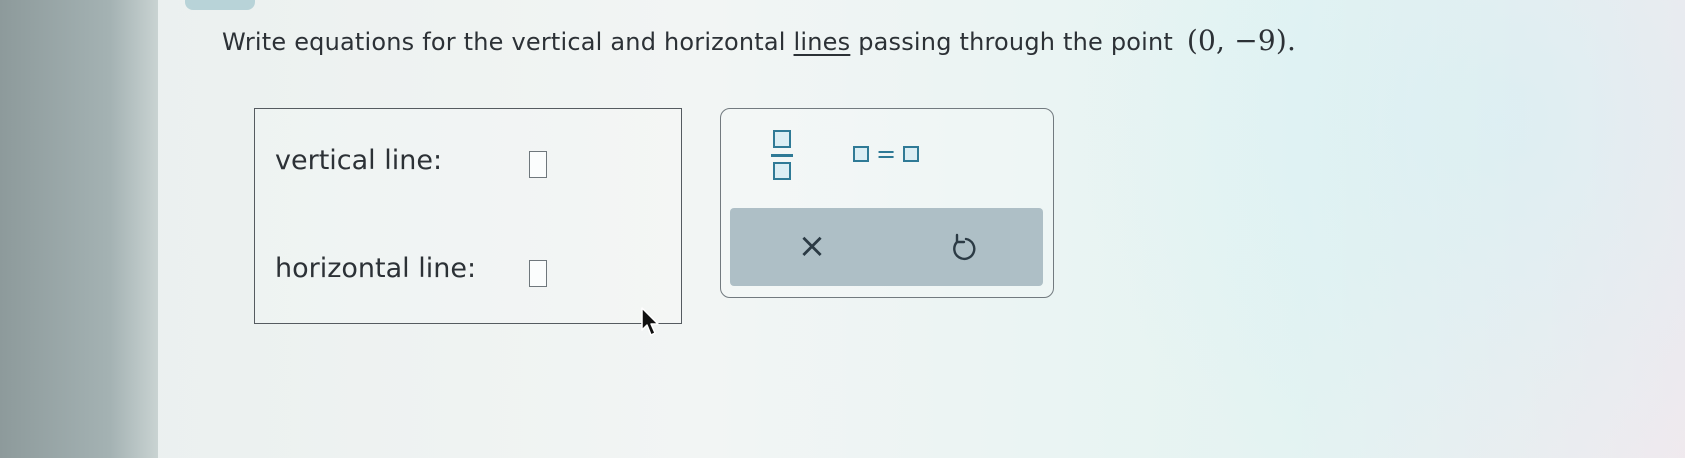  I want to click on undo-icon, so click(964, 248).